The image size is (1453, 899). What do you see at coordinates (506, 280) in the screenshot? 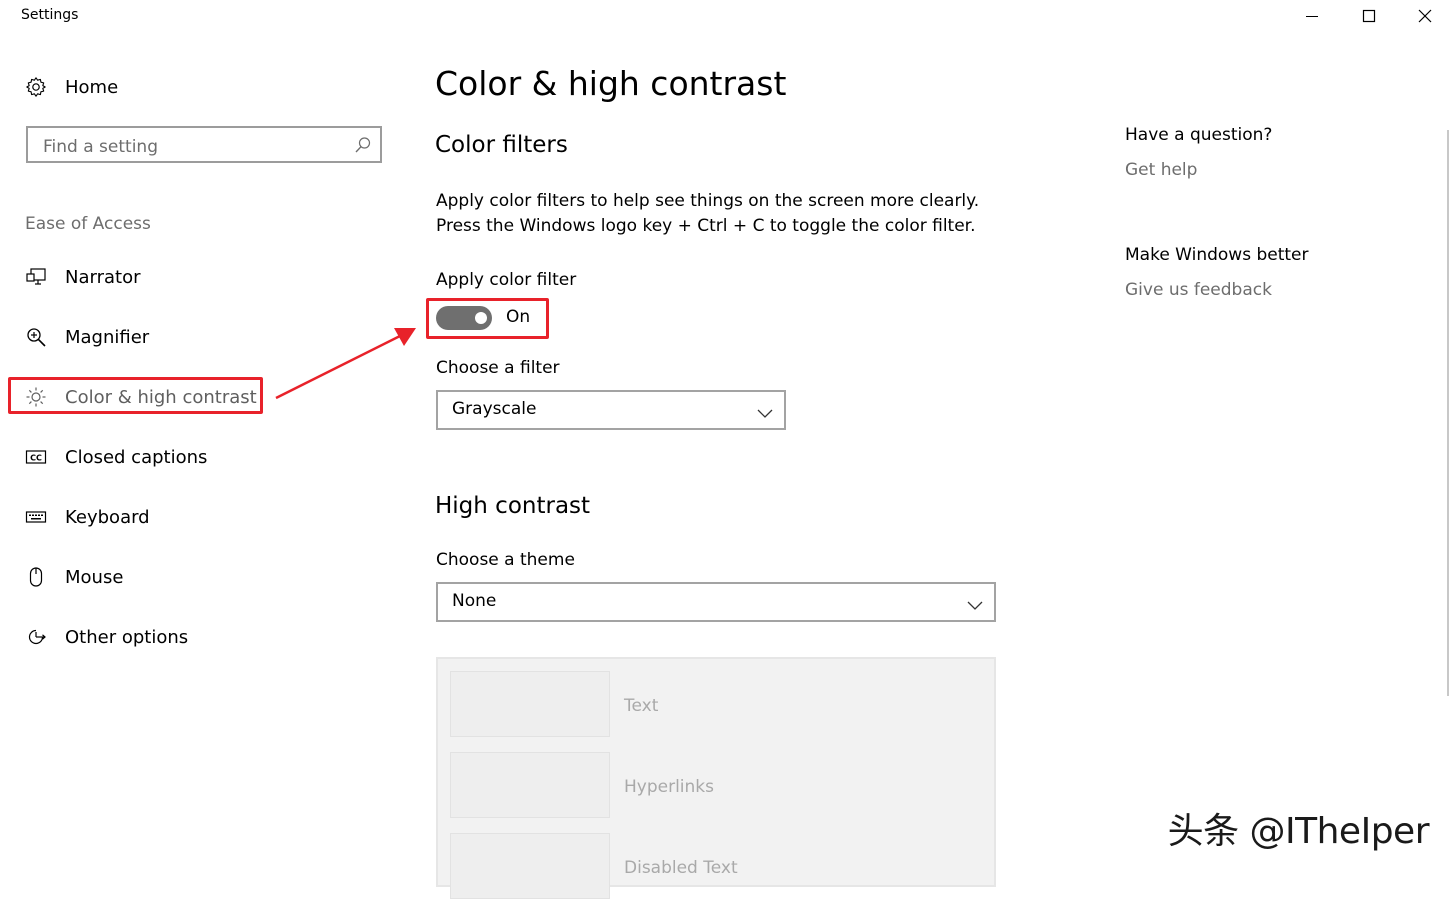
I see `apply-color-filter-label: Apply color filter` at bounding box center [506, 280].